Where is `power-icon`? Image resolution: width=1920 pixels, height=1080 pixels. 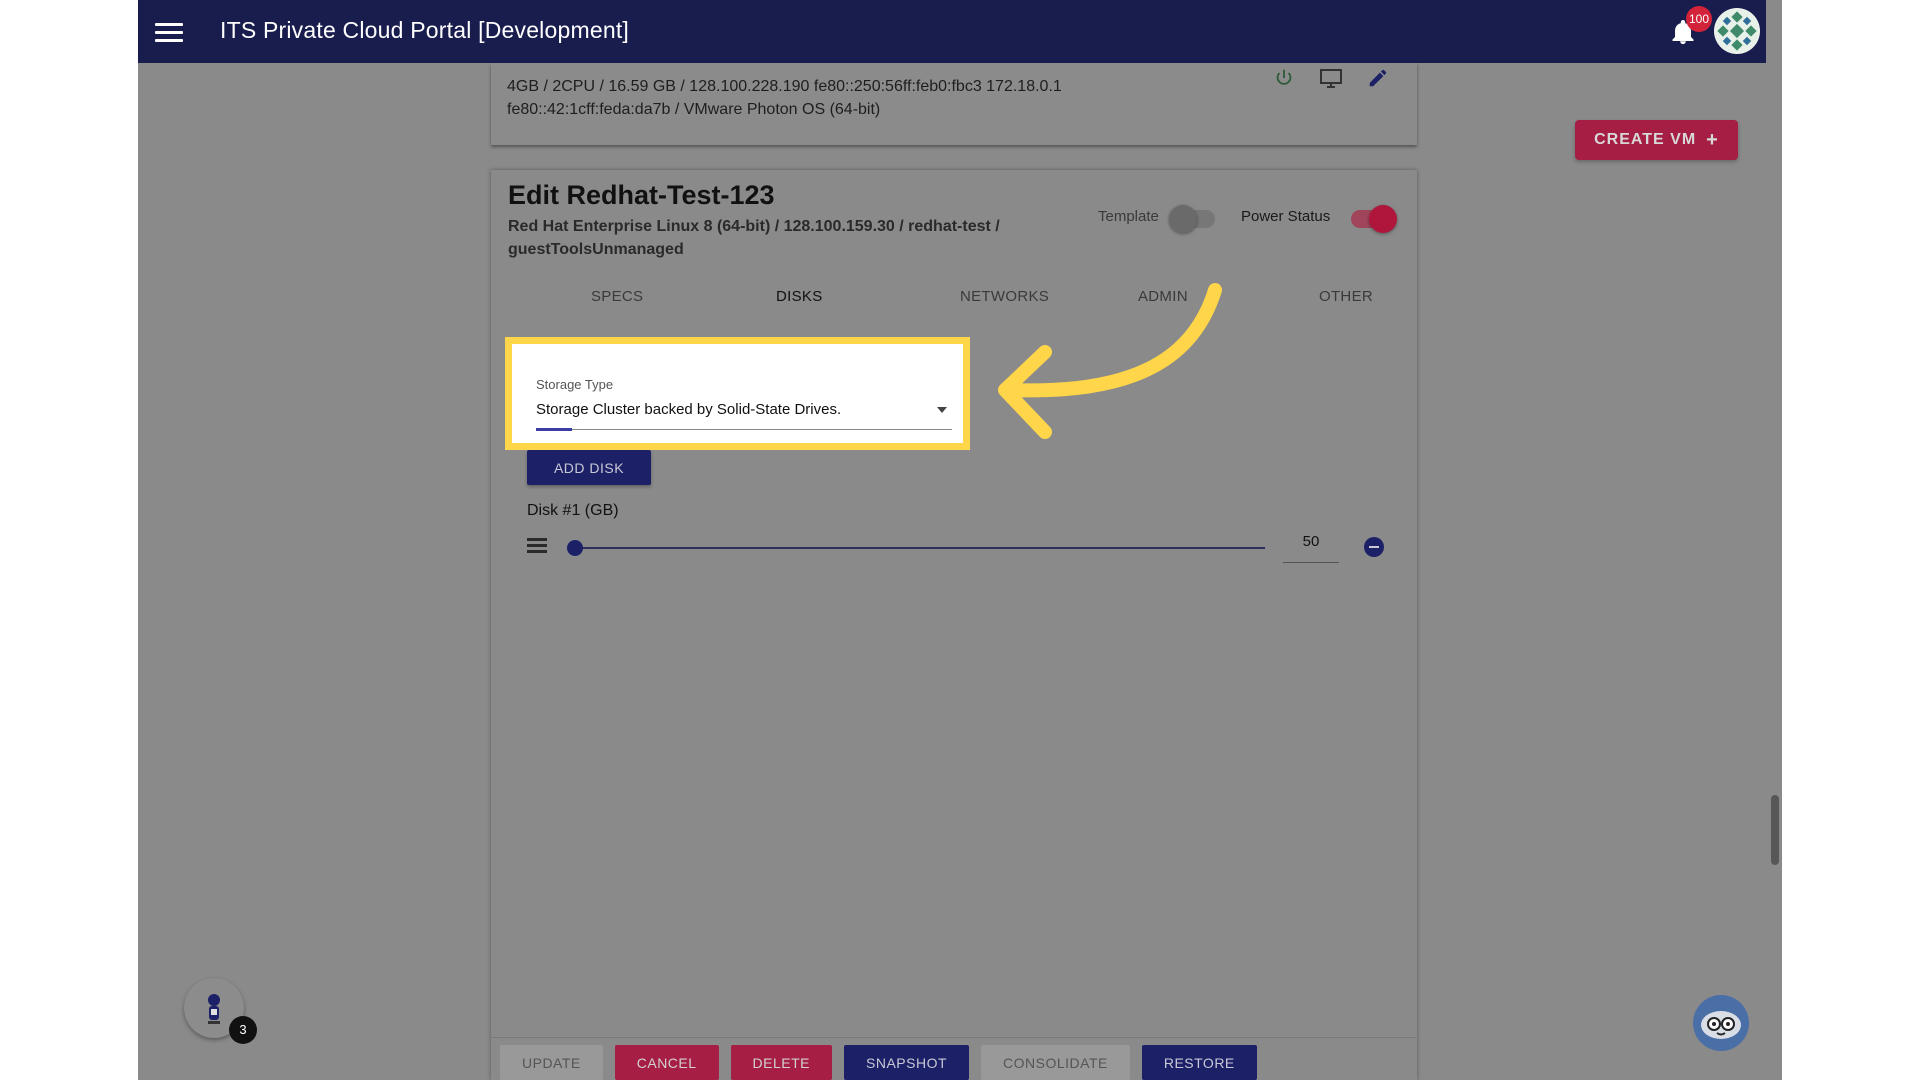 power-icon is located at coordinates (1284, 78).